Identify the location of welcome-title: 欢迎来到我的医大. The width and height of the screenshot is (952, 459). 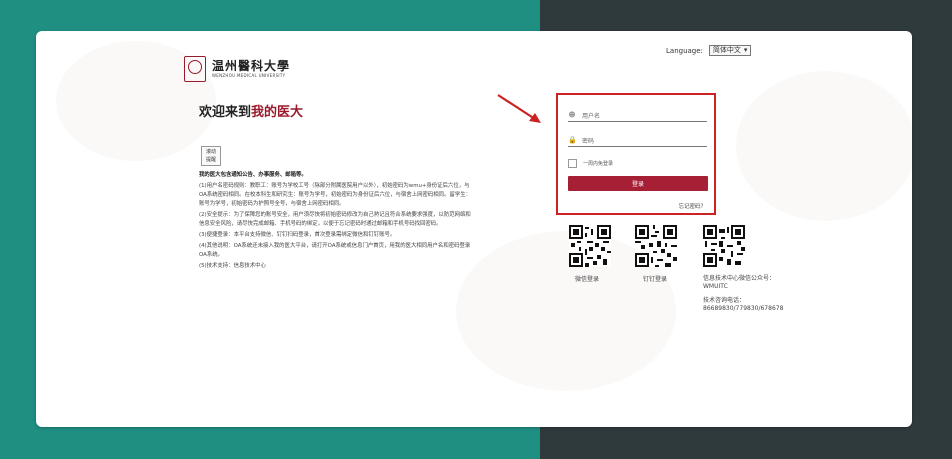
(251, 112).